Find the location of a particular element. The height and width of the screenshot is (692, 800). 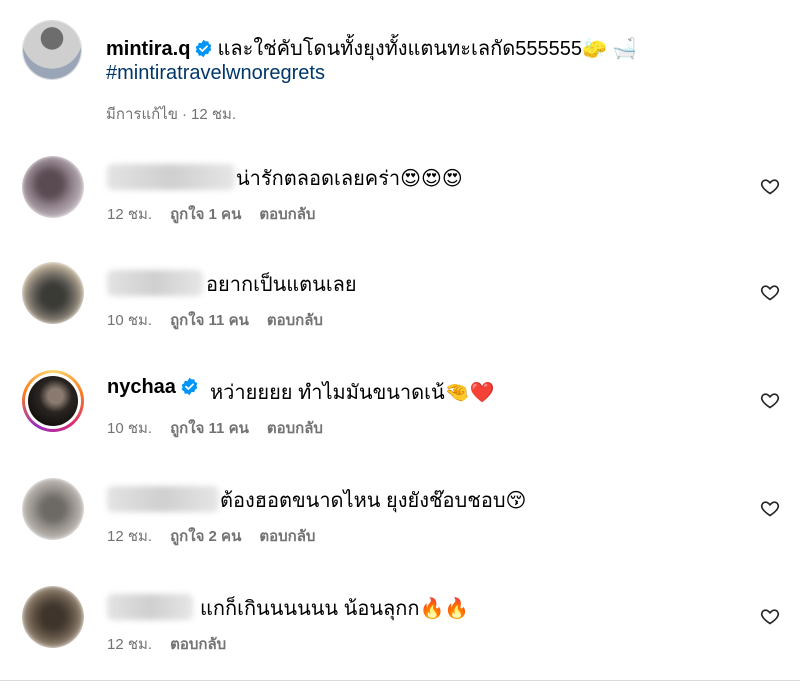

commenter-username-text: nychaa is located at coordinates (141, 387).